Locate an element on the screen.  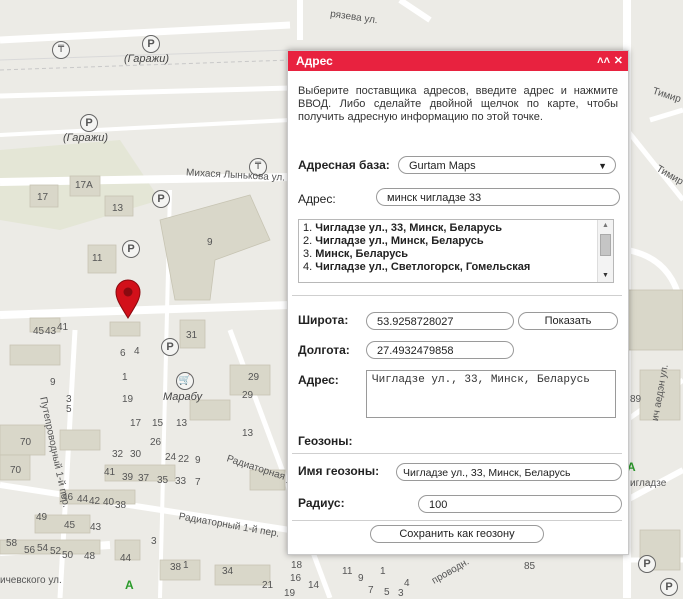
map-label: 56 is located at coordinates (30, 550).